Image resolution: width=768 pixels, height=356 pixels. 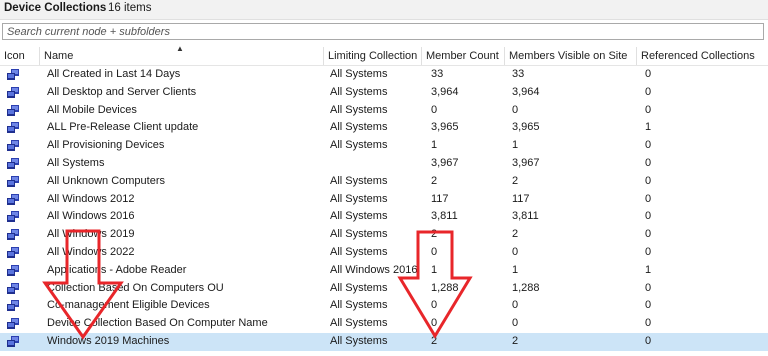 I want to click on table-row: All Systems 3,967 3,967 0, so click(x=384, y=164).